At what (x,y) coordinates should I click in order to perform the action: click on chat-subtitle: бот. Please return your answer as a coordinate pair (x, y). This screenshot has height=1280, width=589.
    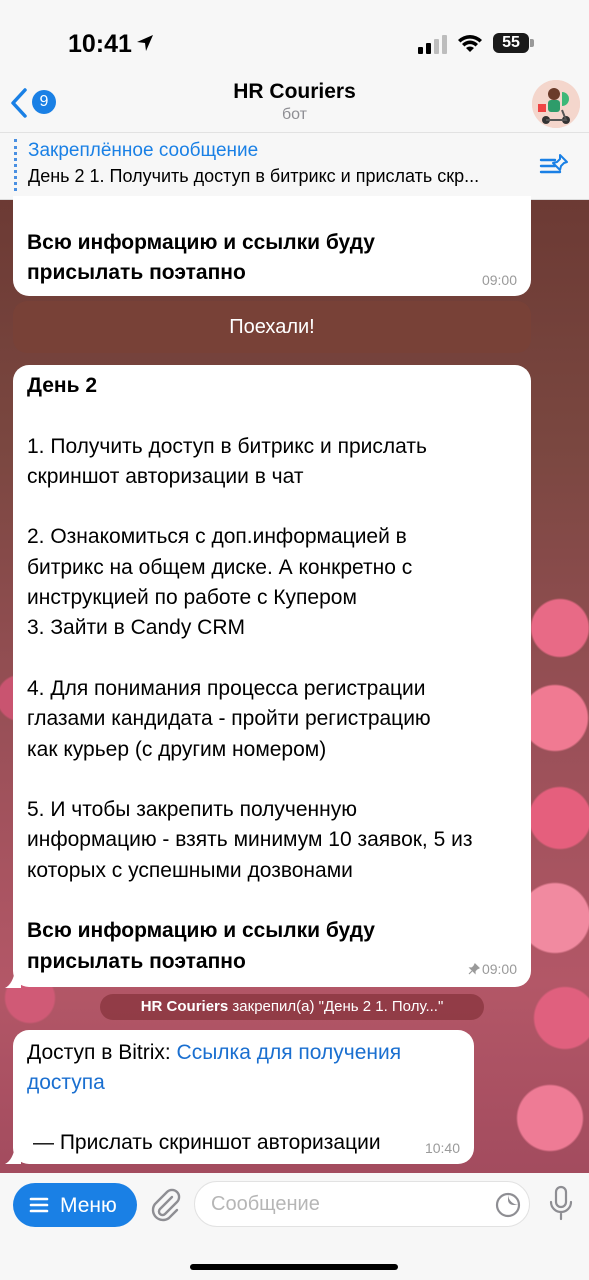
    Looking at the image, I should click on (294, 114).